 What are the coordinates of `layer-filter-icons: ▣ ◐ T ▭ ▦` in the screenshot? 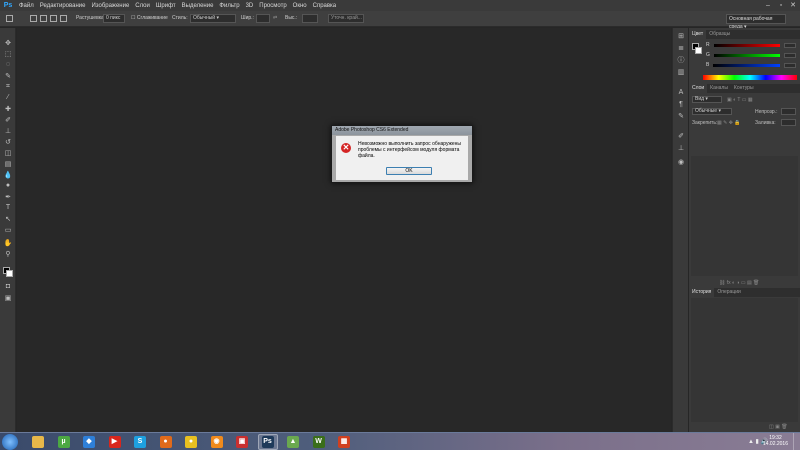 It's located at (740, 100).